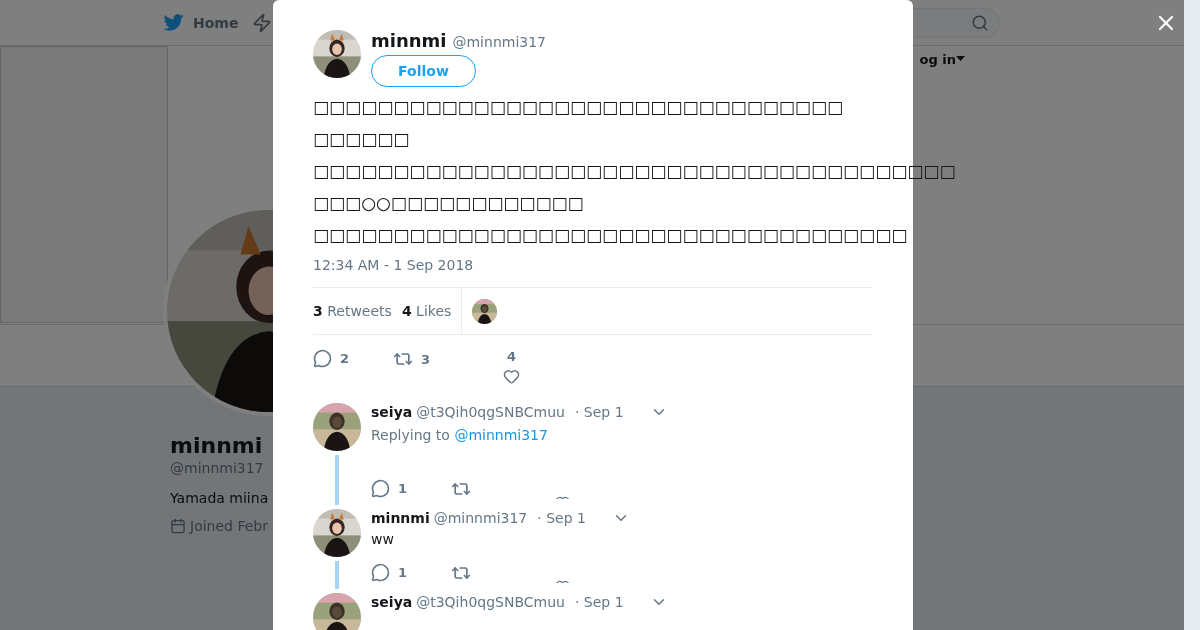 The width and height of the screenshot is (1200, 630). Describe the element at coordinates (394, 265) in the screenshot. I see `tweet-timestamp: 12:34 AM - 1 Sep 2018` at that location.